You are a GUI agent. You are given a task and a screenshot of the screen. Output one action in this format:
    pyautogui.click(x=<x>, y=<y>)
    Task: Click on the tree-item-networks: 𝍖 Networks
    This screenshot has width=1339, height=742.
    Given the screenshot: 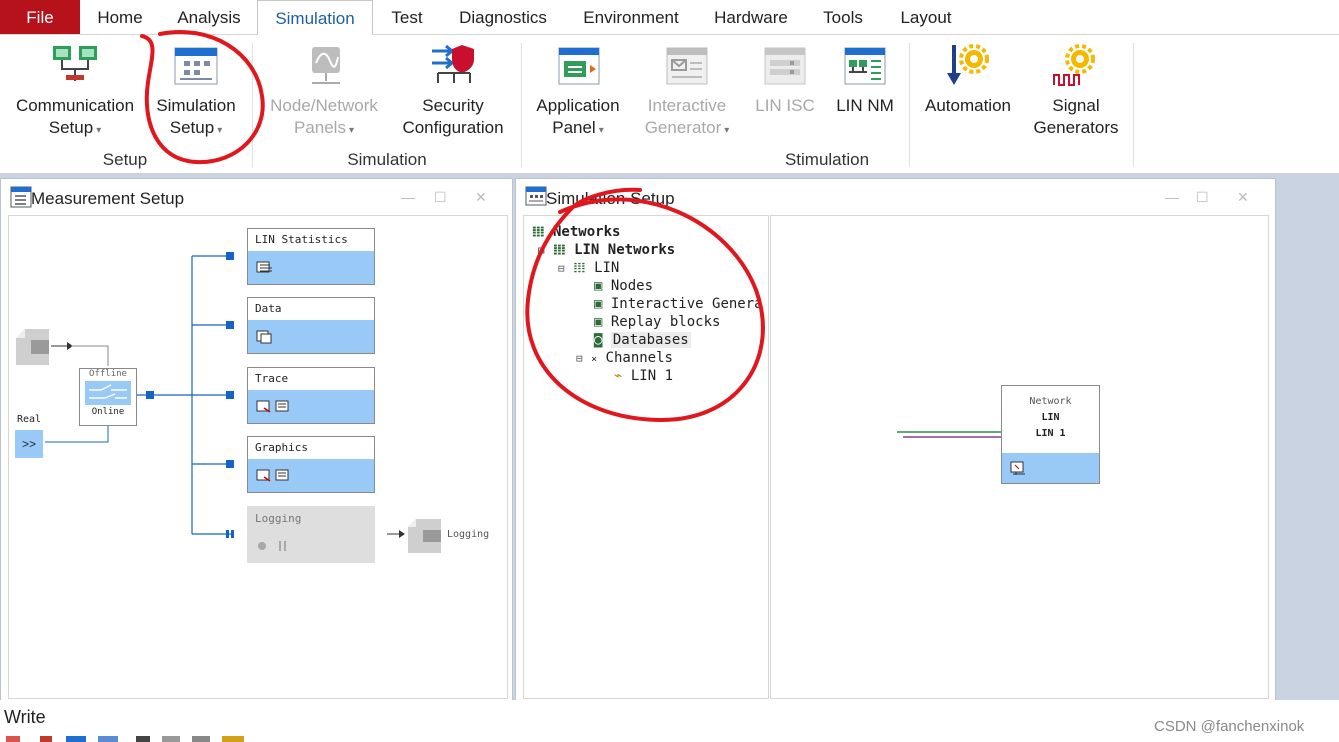 What is the action you would take?
    pyautogui.click(x=576, y=232)
    